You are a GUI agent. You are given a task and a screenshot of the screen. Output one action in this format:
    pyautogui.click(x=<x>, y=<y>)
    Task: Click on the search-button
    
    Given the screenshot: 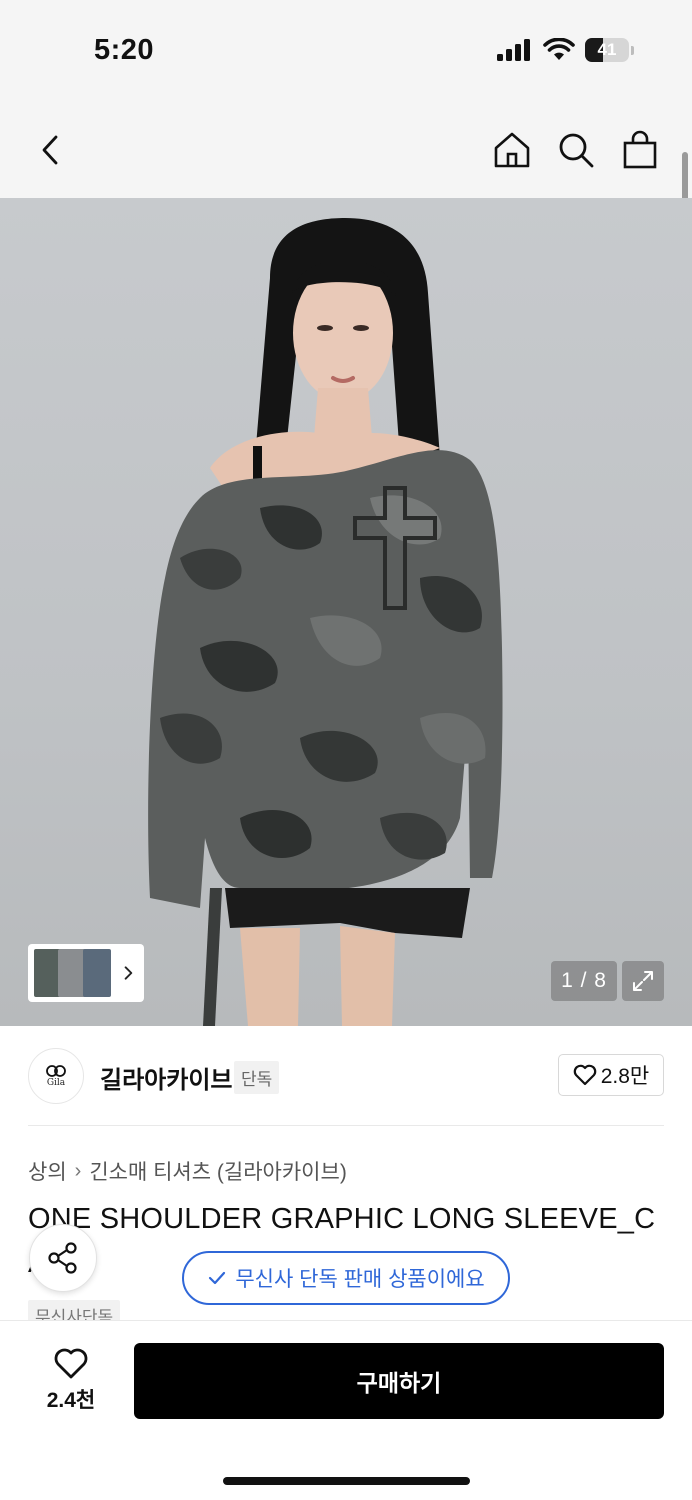 What is the action you would take?
    pyautogui.click(x=576, y=150)
    